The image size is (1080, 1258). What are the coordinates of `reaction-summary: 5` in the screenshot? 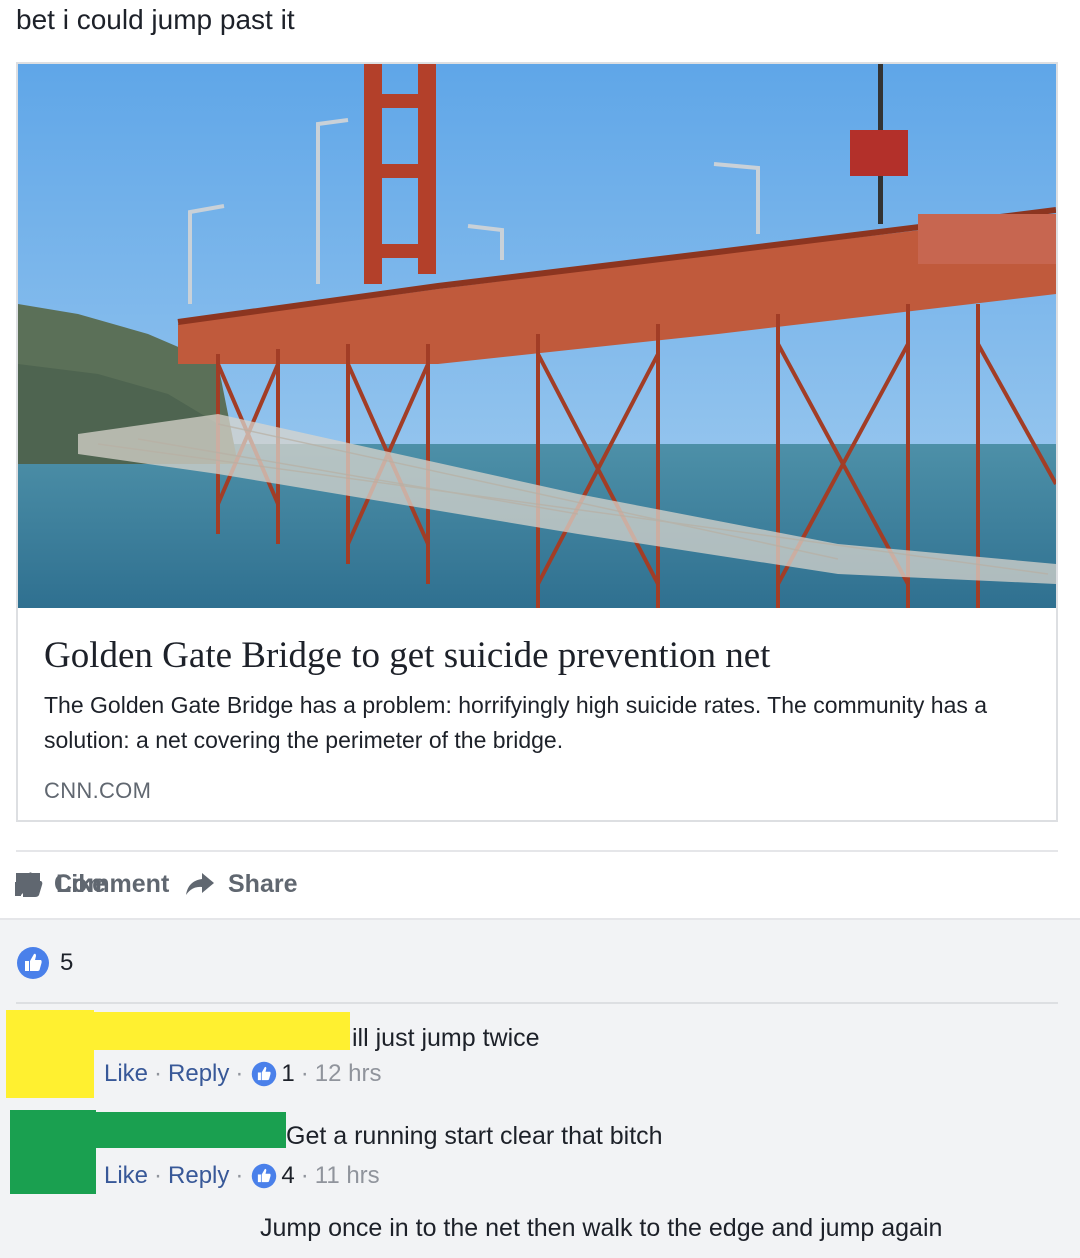 It's located at (44, 963).